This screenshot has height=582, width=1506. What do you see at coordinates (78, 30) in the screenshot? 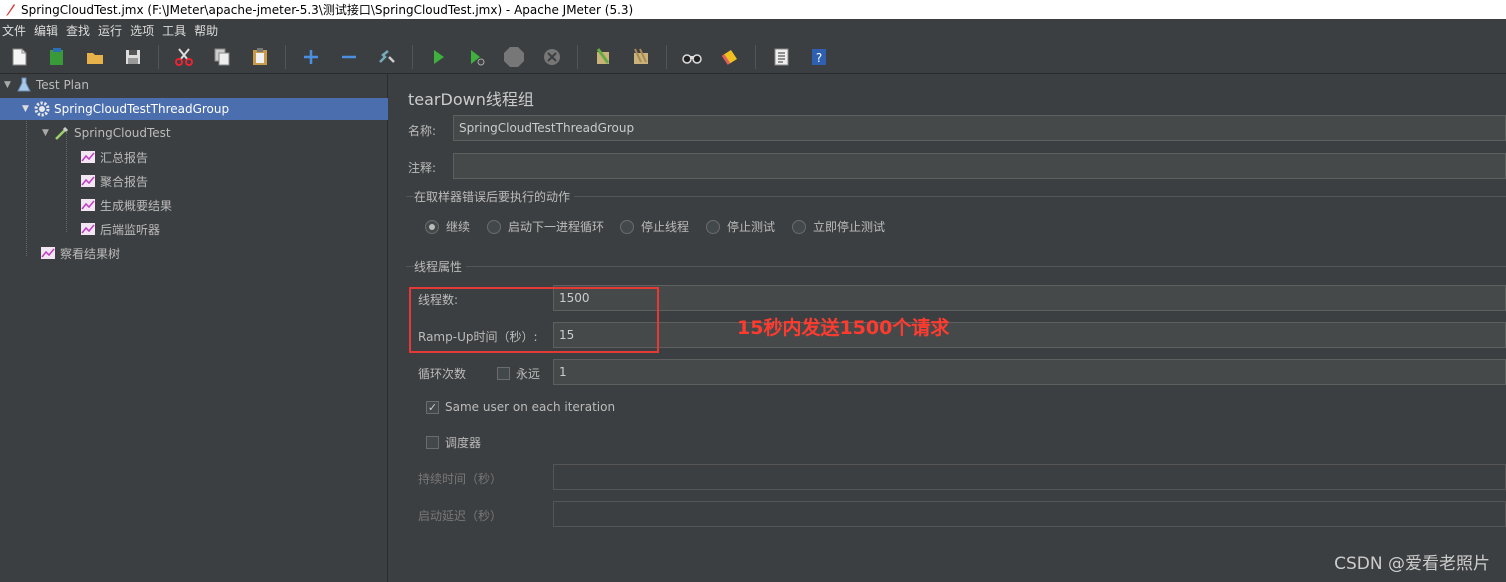
I see `menu-search: 查找` at bounding box center [78, 30].